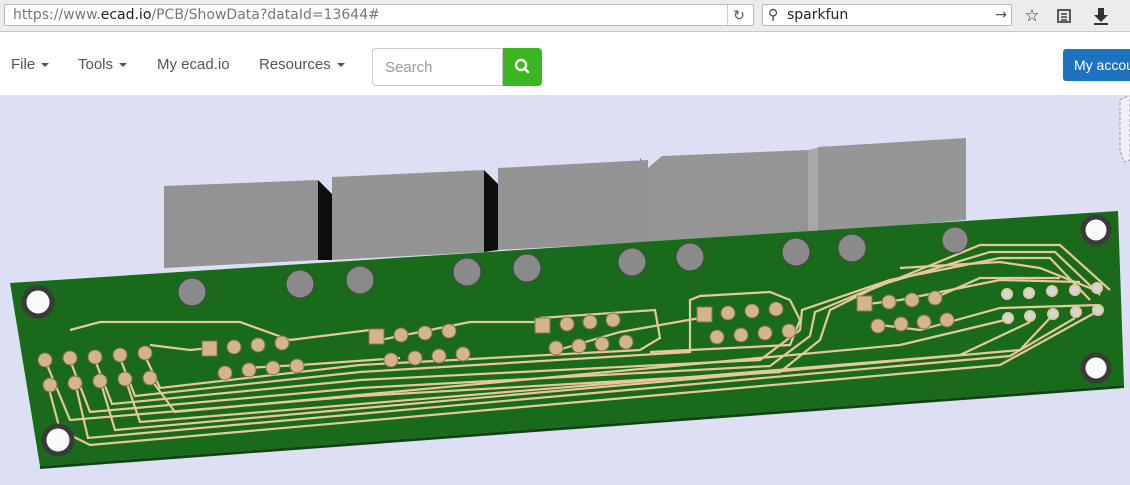 The height and width of the screenshot is (485, 1130). Describe the element at coordinates (1064, 16) in the screenshot. I see `reading-list-icon` at that location.